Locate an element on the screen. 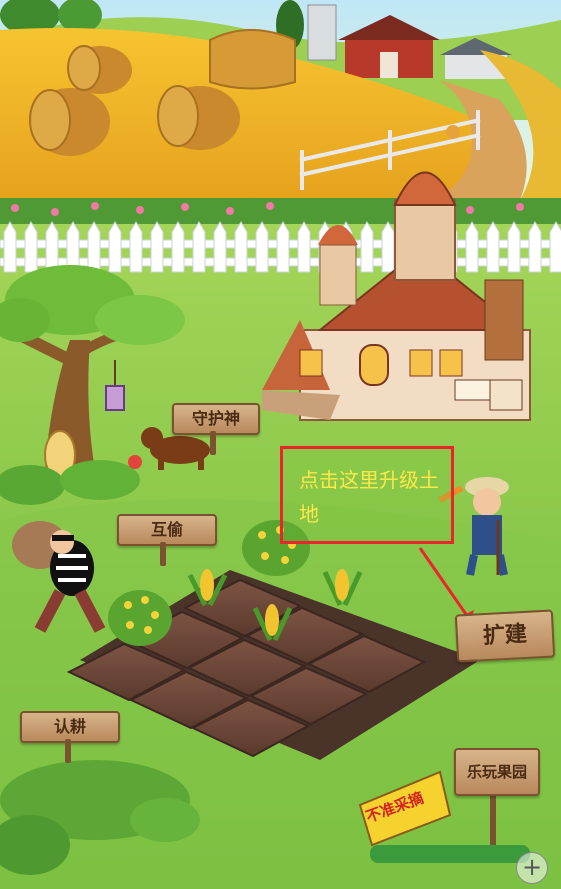 This screenshot has height=889, width=561. silo is located at coordinates (322, 32).